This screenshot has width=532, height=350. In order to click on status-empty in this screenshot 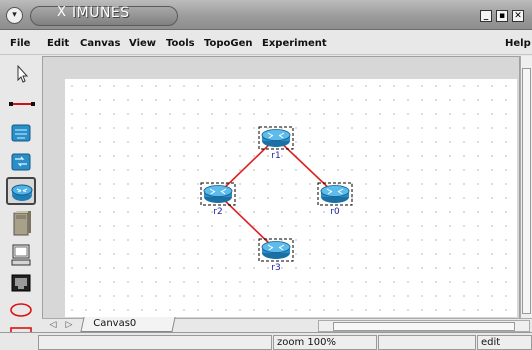, I will do `click(427, 342)`.